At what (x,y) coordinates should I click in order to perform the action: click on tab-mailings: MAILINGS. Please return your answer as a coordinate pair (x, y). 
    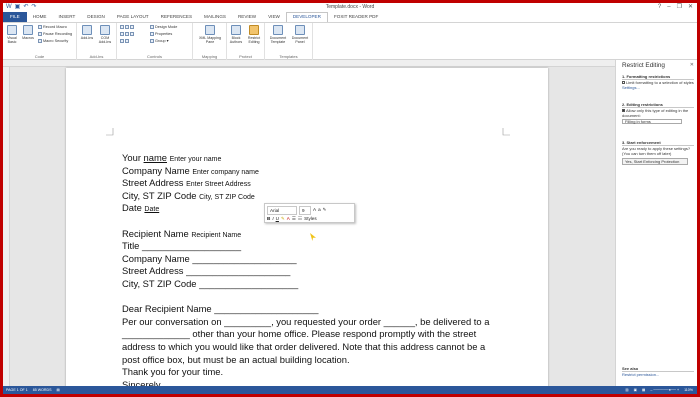
    Looking at the image, I should click on (215, 17).